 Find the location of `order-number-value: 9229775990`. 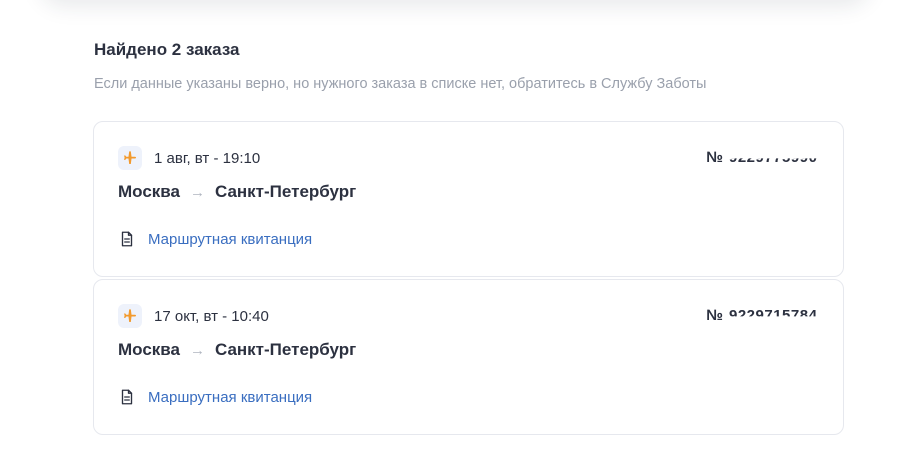

order-number-value: 9229775990 is located at coordinates (773, 157).